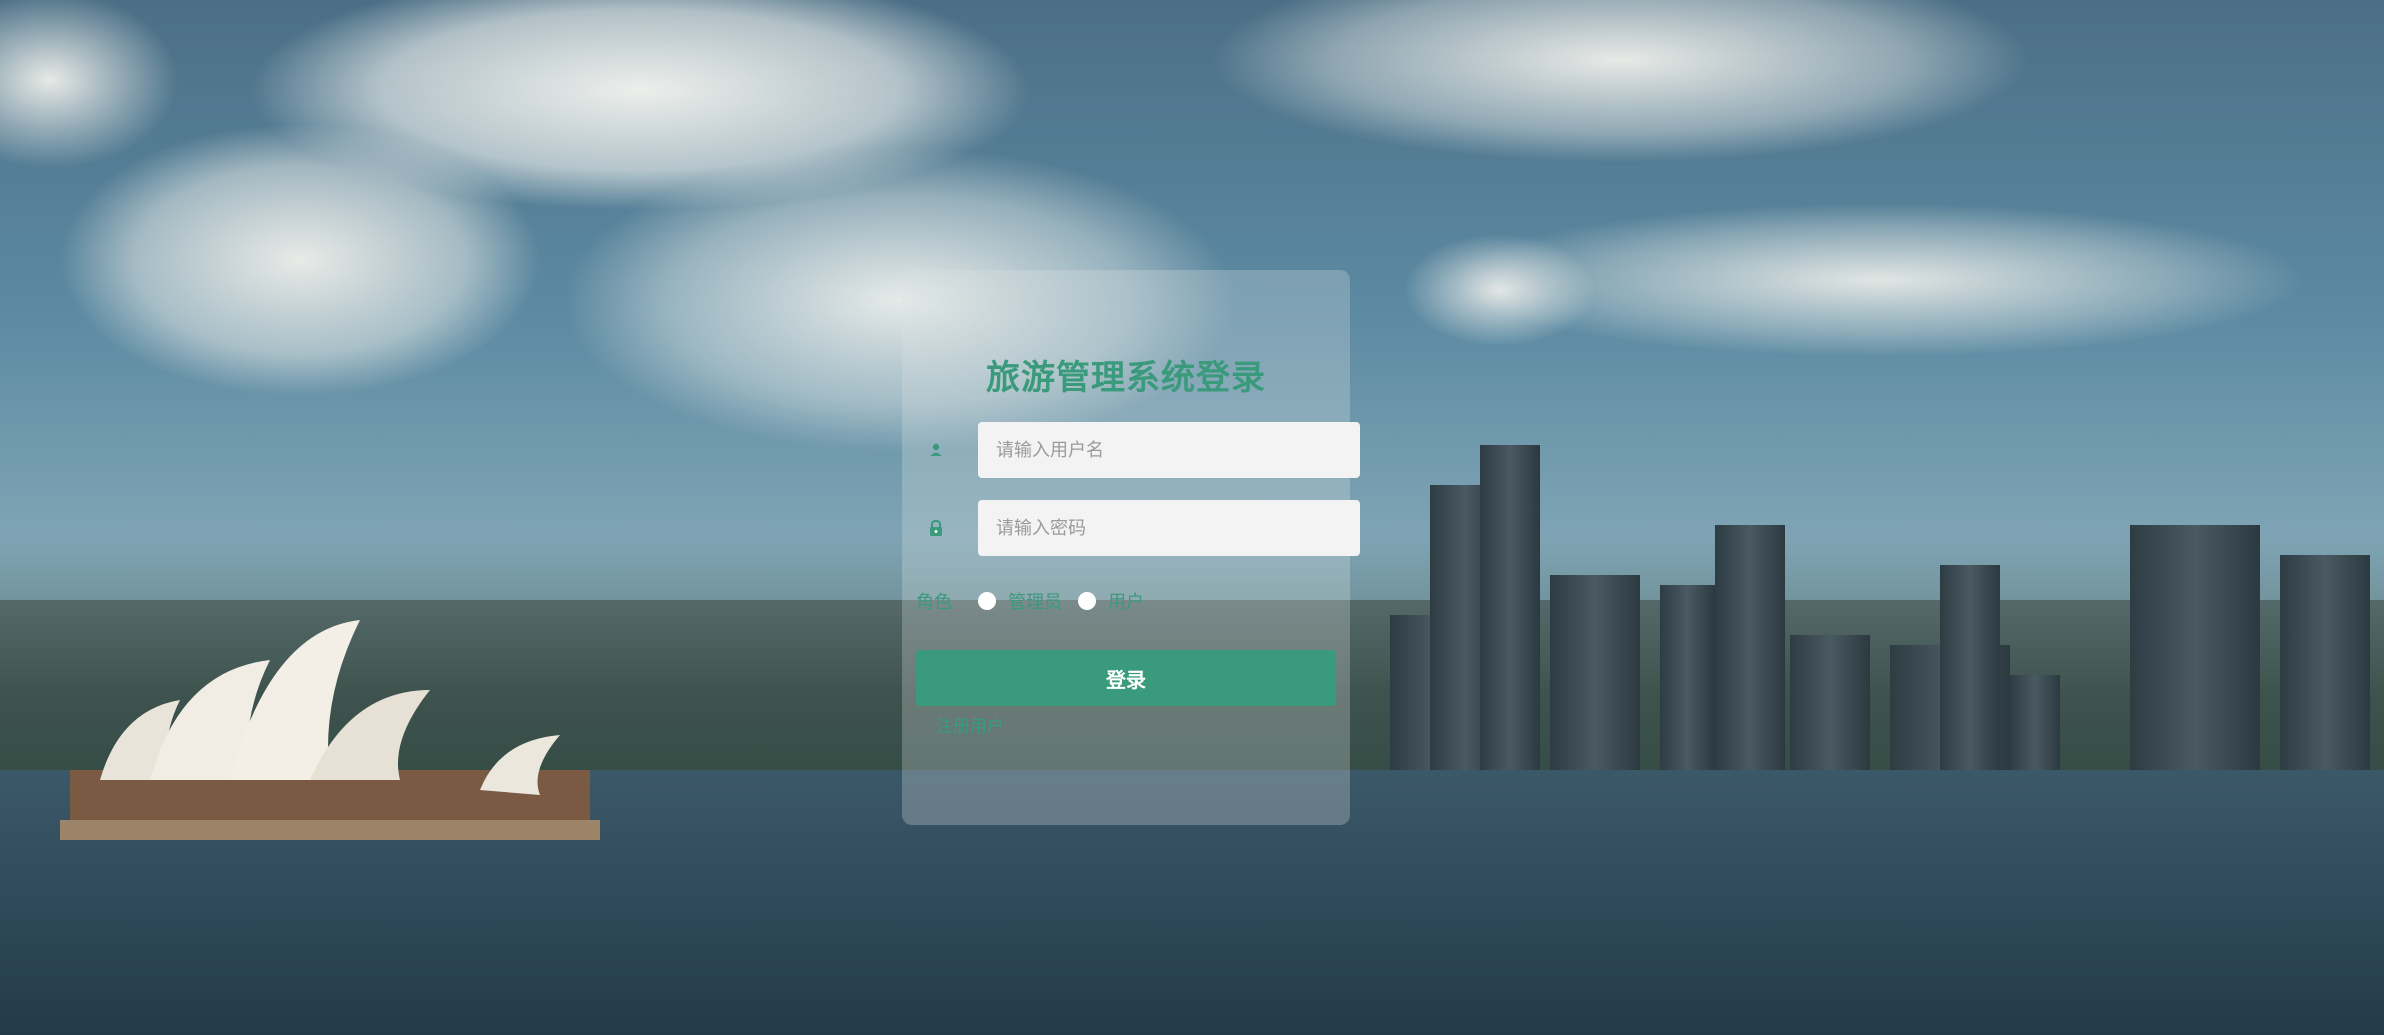 Image resolution: width=2384 pixels, height=1035 pixels. What do you see at coordinates (1169, 528) in the screenshot?
I see `password-input` at bounding box center [1169, 528].